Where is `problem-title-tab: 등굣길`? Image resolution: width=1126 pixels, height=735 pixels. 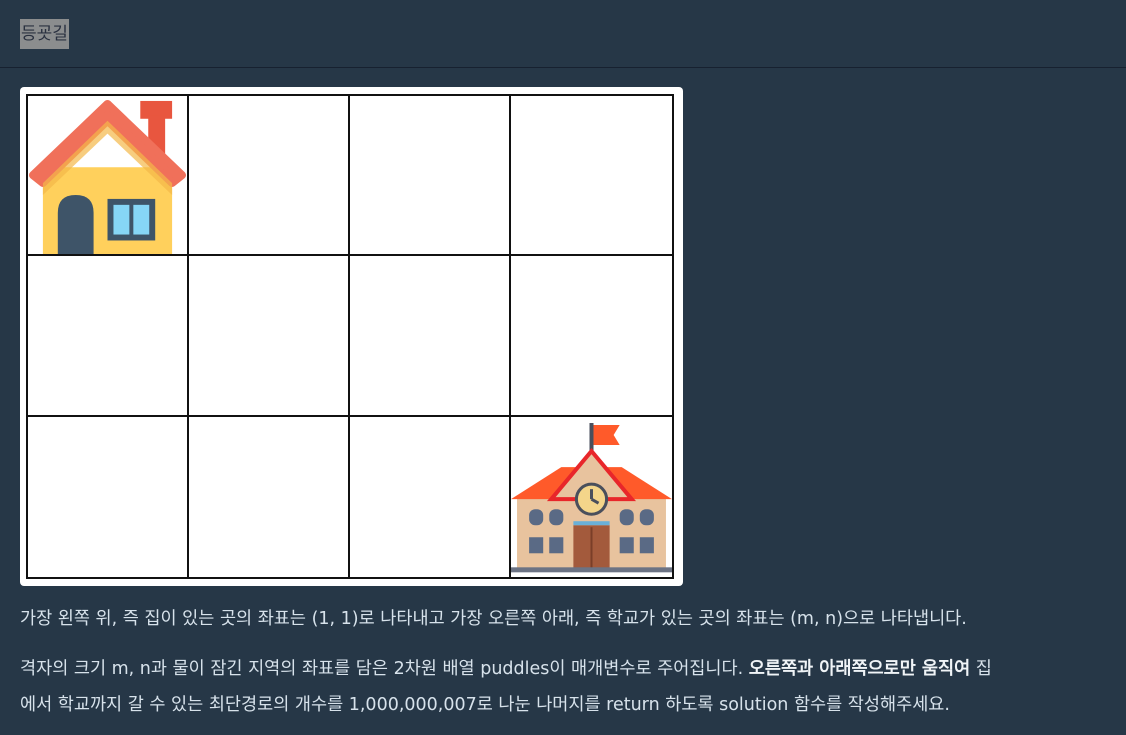 problem-title-tab: 등굣길 is located at coordinates (44, 34).